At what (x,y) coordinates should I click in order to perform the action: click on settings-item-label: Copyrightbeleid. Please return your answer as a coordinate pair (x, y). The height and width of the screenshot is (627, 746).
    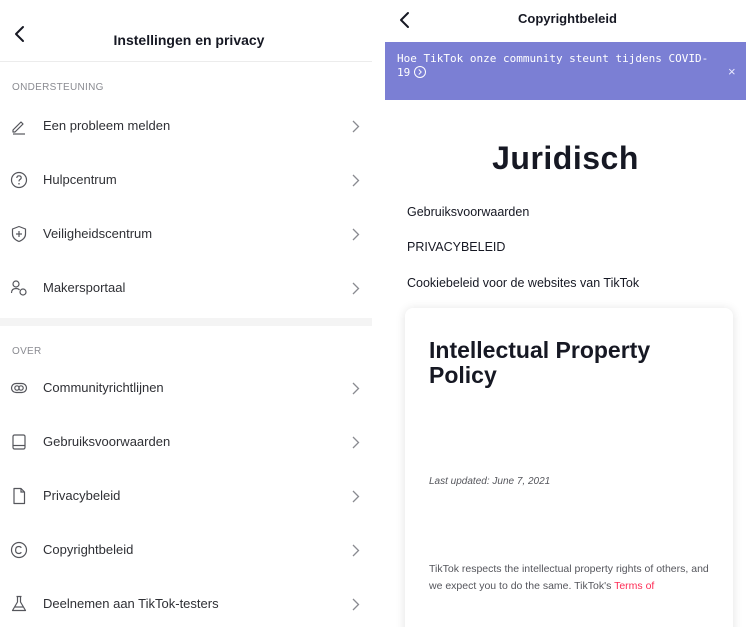
    Looking at the image, I should click on (88, 549).